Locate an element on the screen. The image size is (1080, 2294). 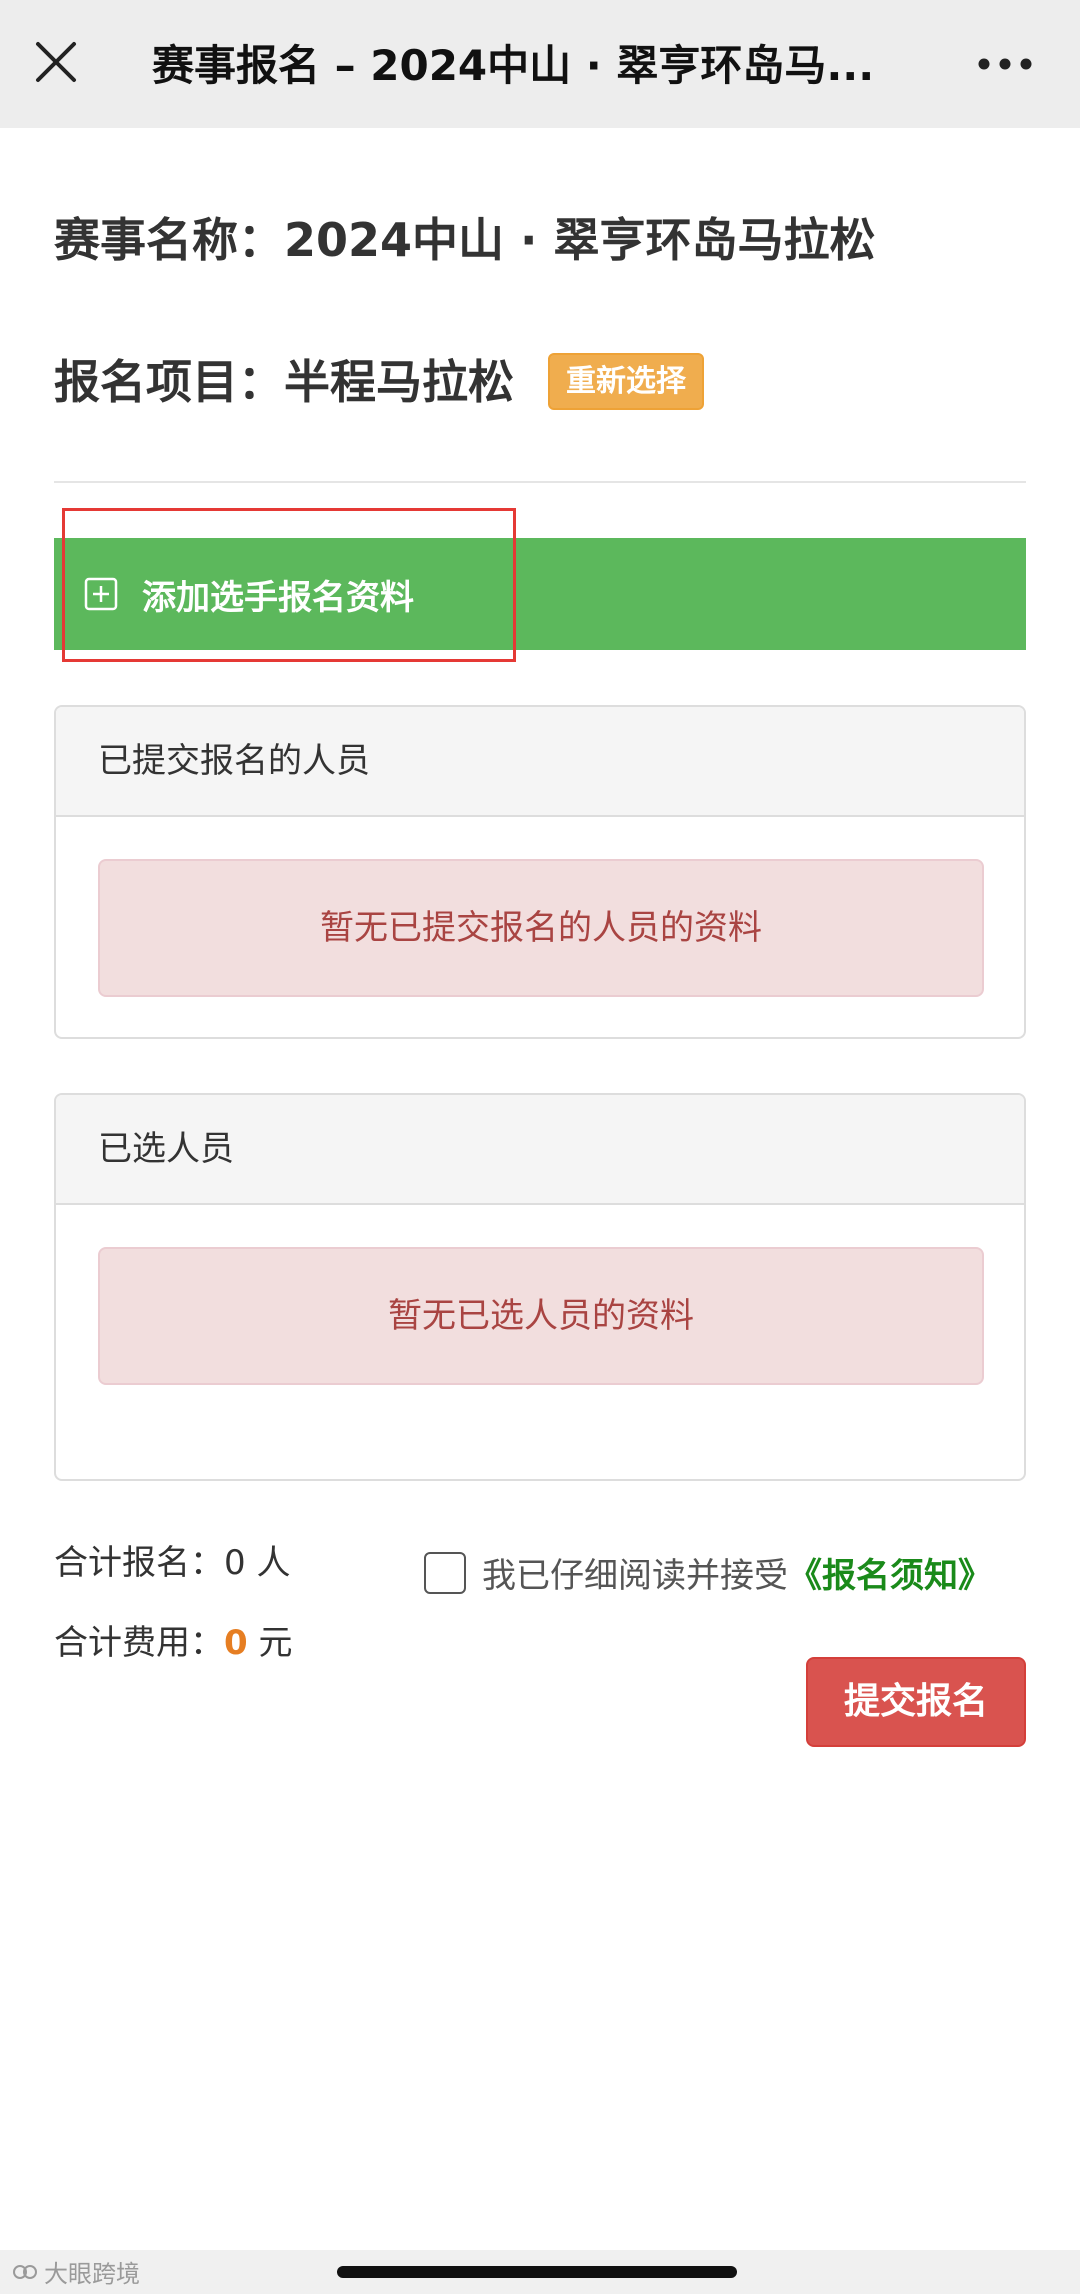
add-participant-button: 添加选手报名资料 is located at coordinates (540, 594).